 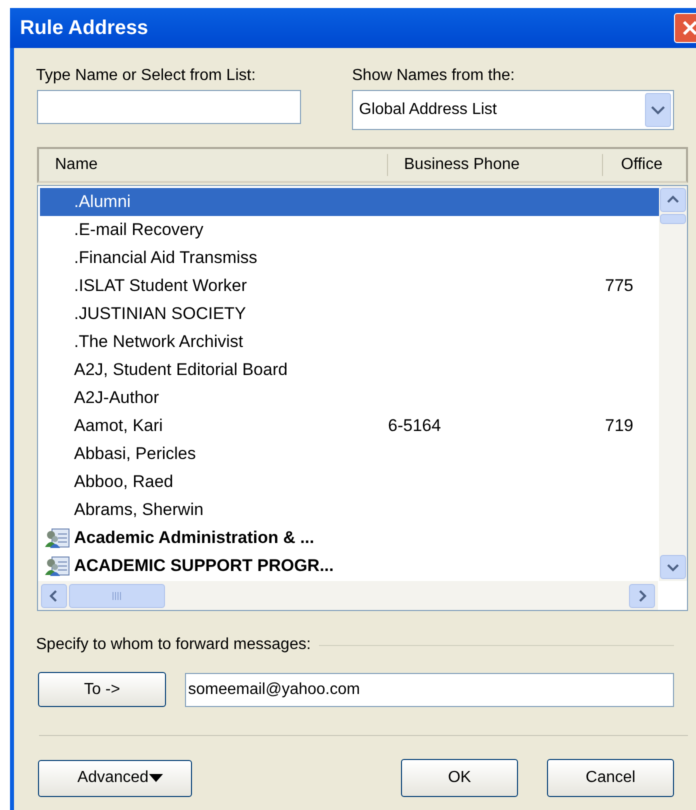 What do you see at coordinates (160, 314) in the screenshot?
I see `name-text: .JUSTINIAN SOCIETY` at bounding box center [160, 314].